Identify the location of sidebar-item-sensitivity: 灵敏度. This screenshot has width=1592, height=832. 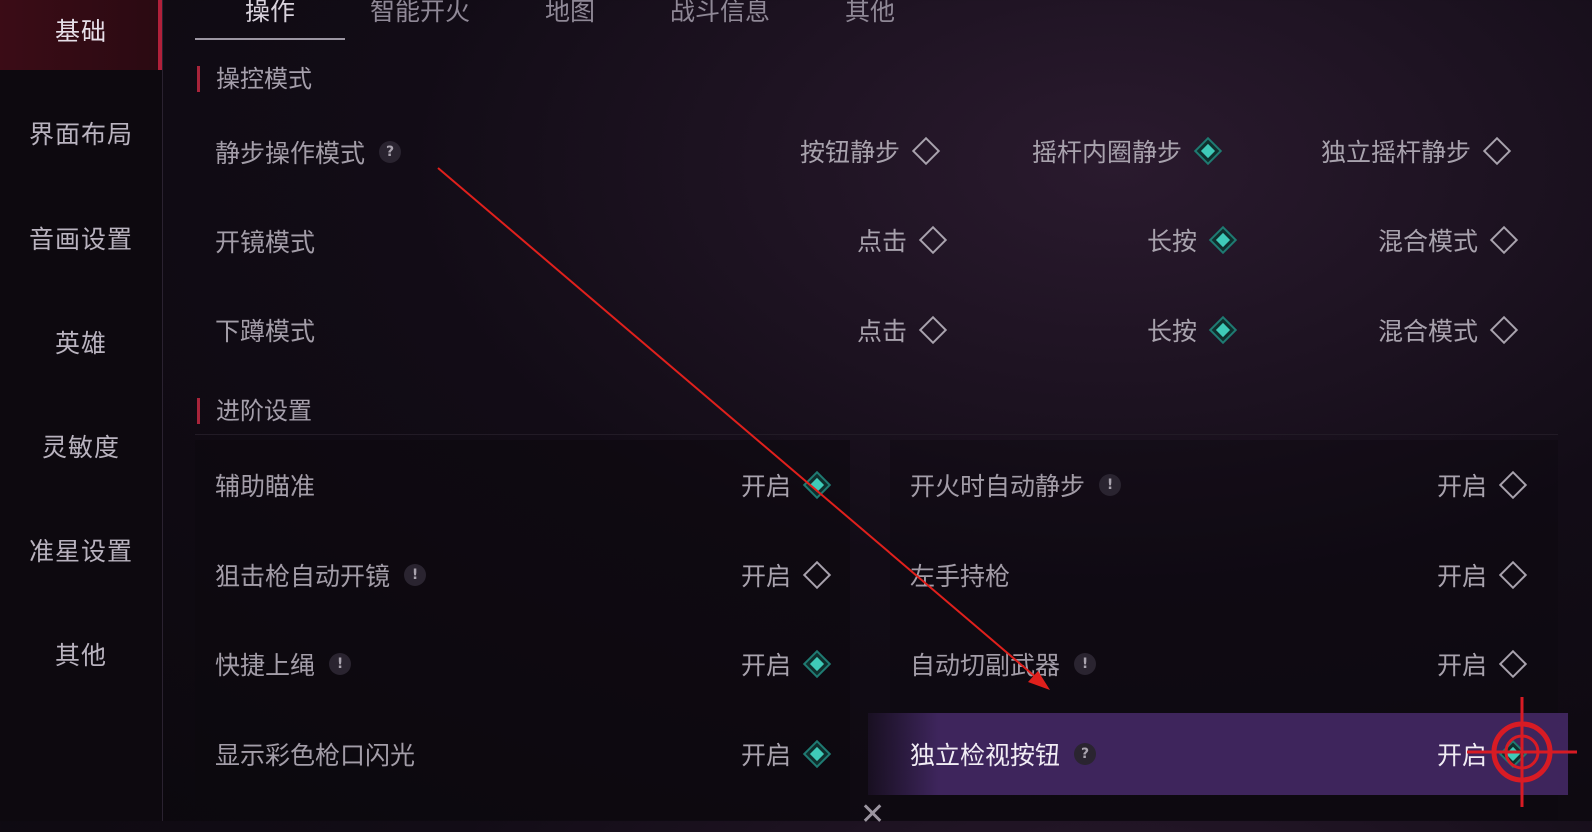
(81, 446).